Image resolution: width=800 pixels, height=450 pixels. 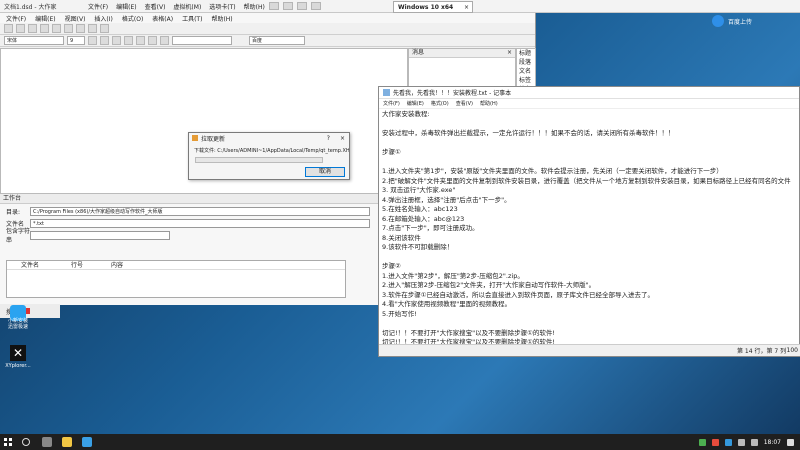 What do you see at coordinates (526, 71) in the screenshot?
I see `tag-item: 文名` at bounding box center [526, 71].